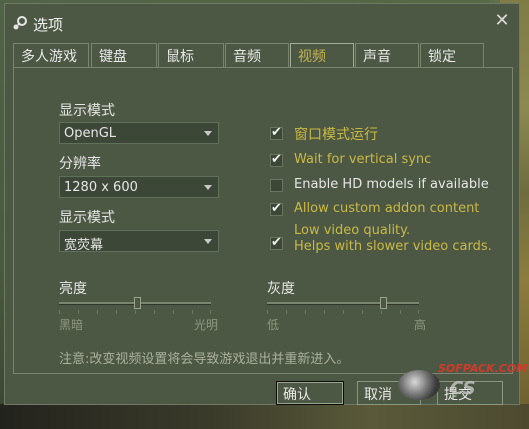 The height and width of the screenshot is (429, 529). Describe the element at coordinates (483, 368) in the screenshot. I see `watermark-text: SOFPACK.COM` at that location.